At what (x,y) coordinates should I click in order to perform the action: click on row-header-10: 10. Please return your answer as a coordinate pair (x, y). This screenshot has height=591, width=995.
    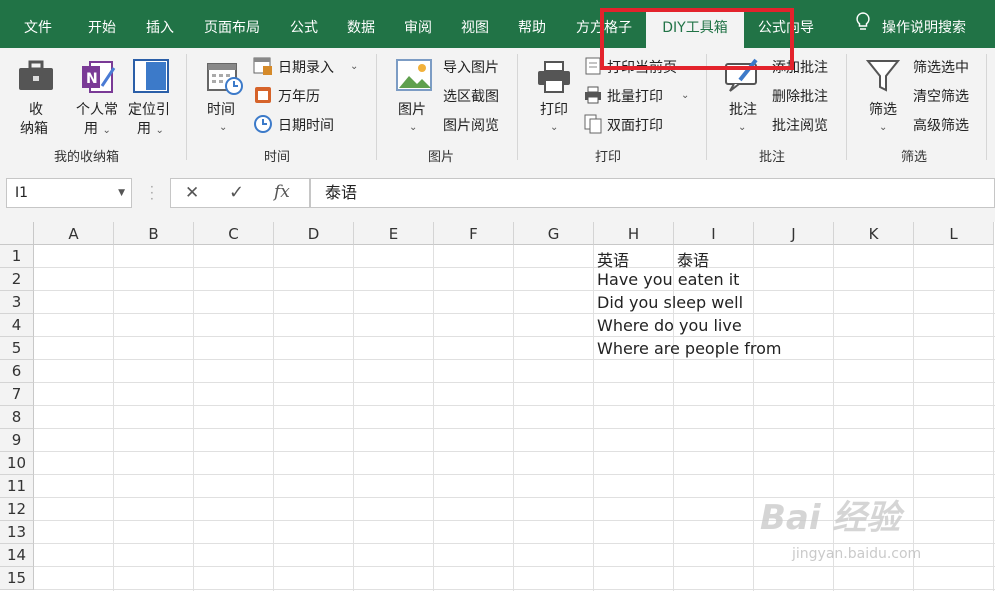
    Looking at the image, I should click on (17, 463).